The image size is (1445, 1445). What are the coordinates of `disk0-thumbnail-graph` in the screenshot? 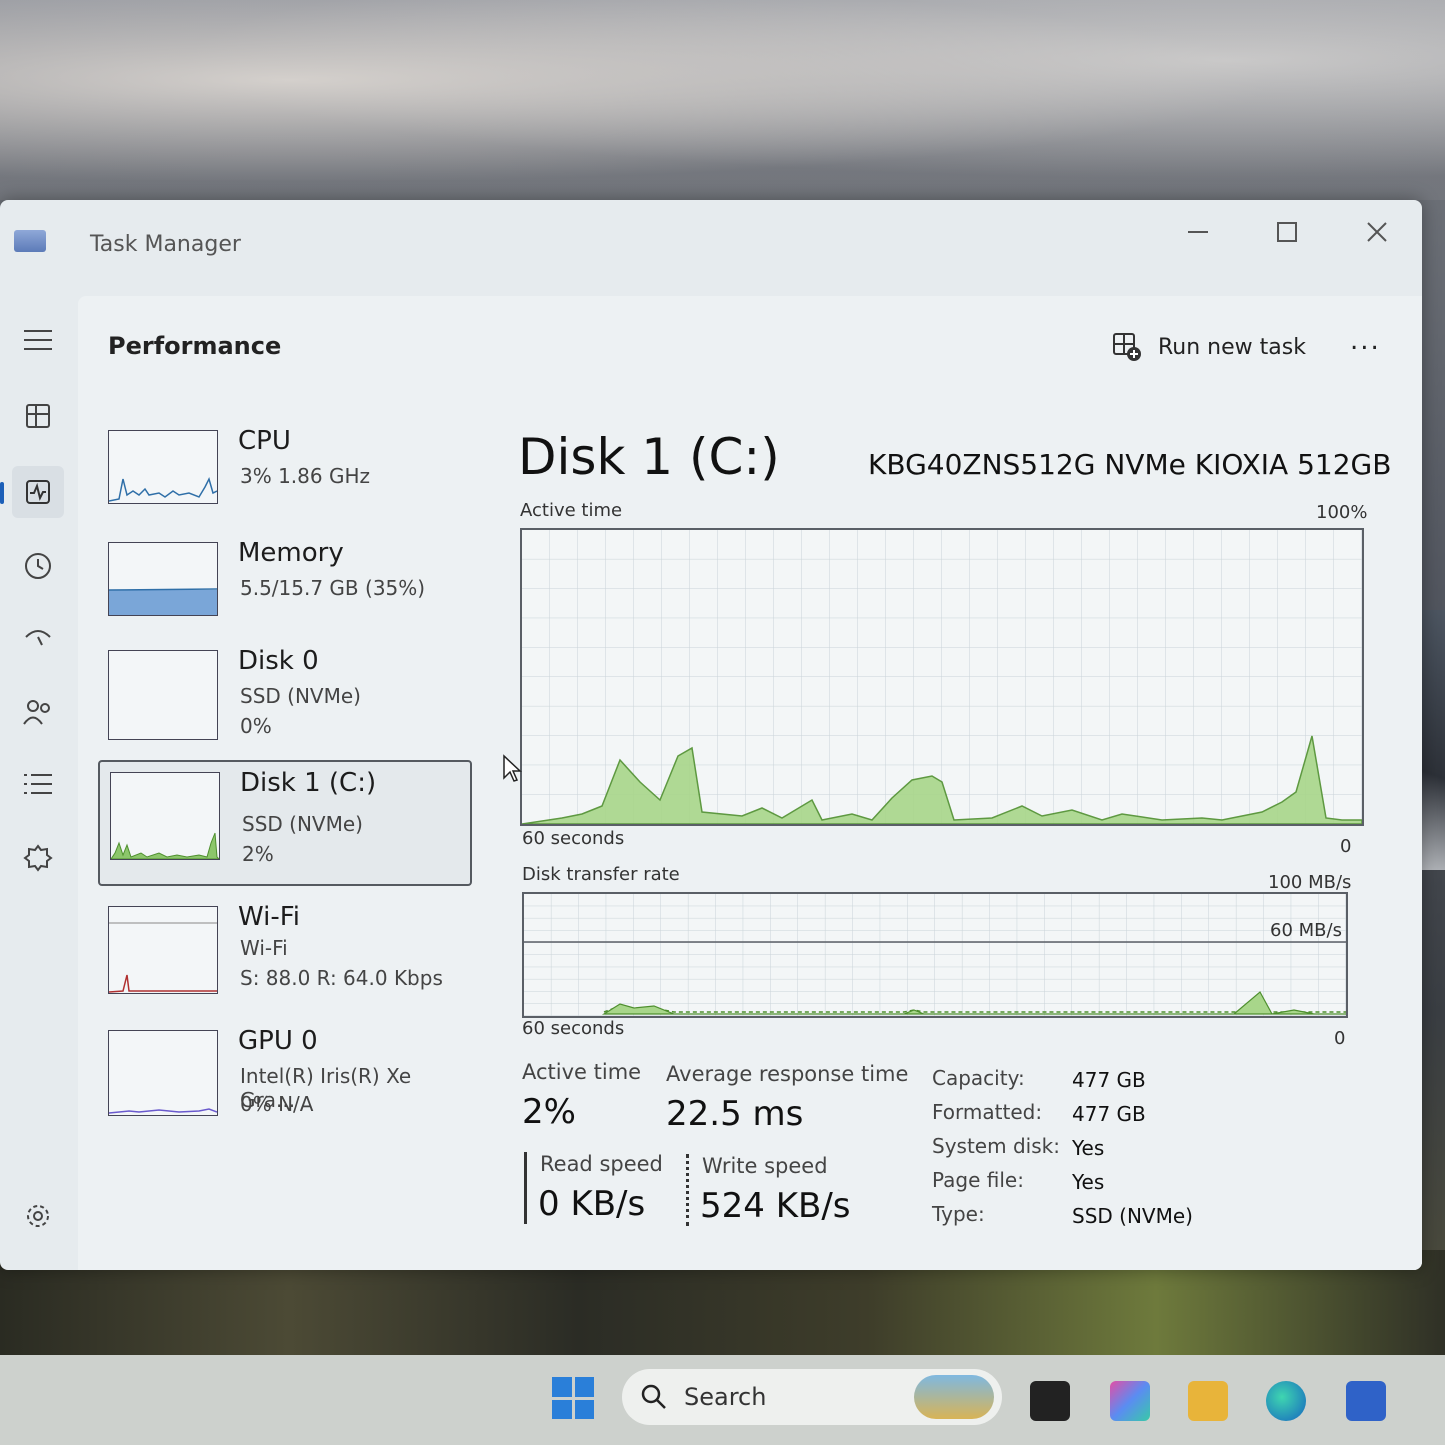 It's located at (163, 695).